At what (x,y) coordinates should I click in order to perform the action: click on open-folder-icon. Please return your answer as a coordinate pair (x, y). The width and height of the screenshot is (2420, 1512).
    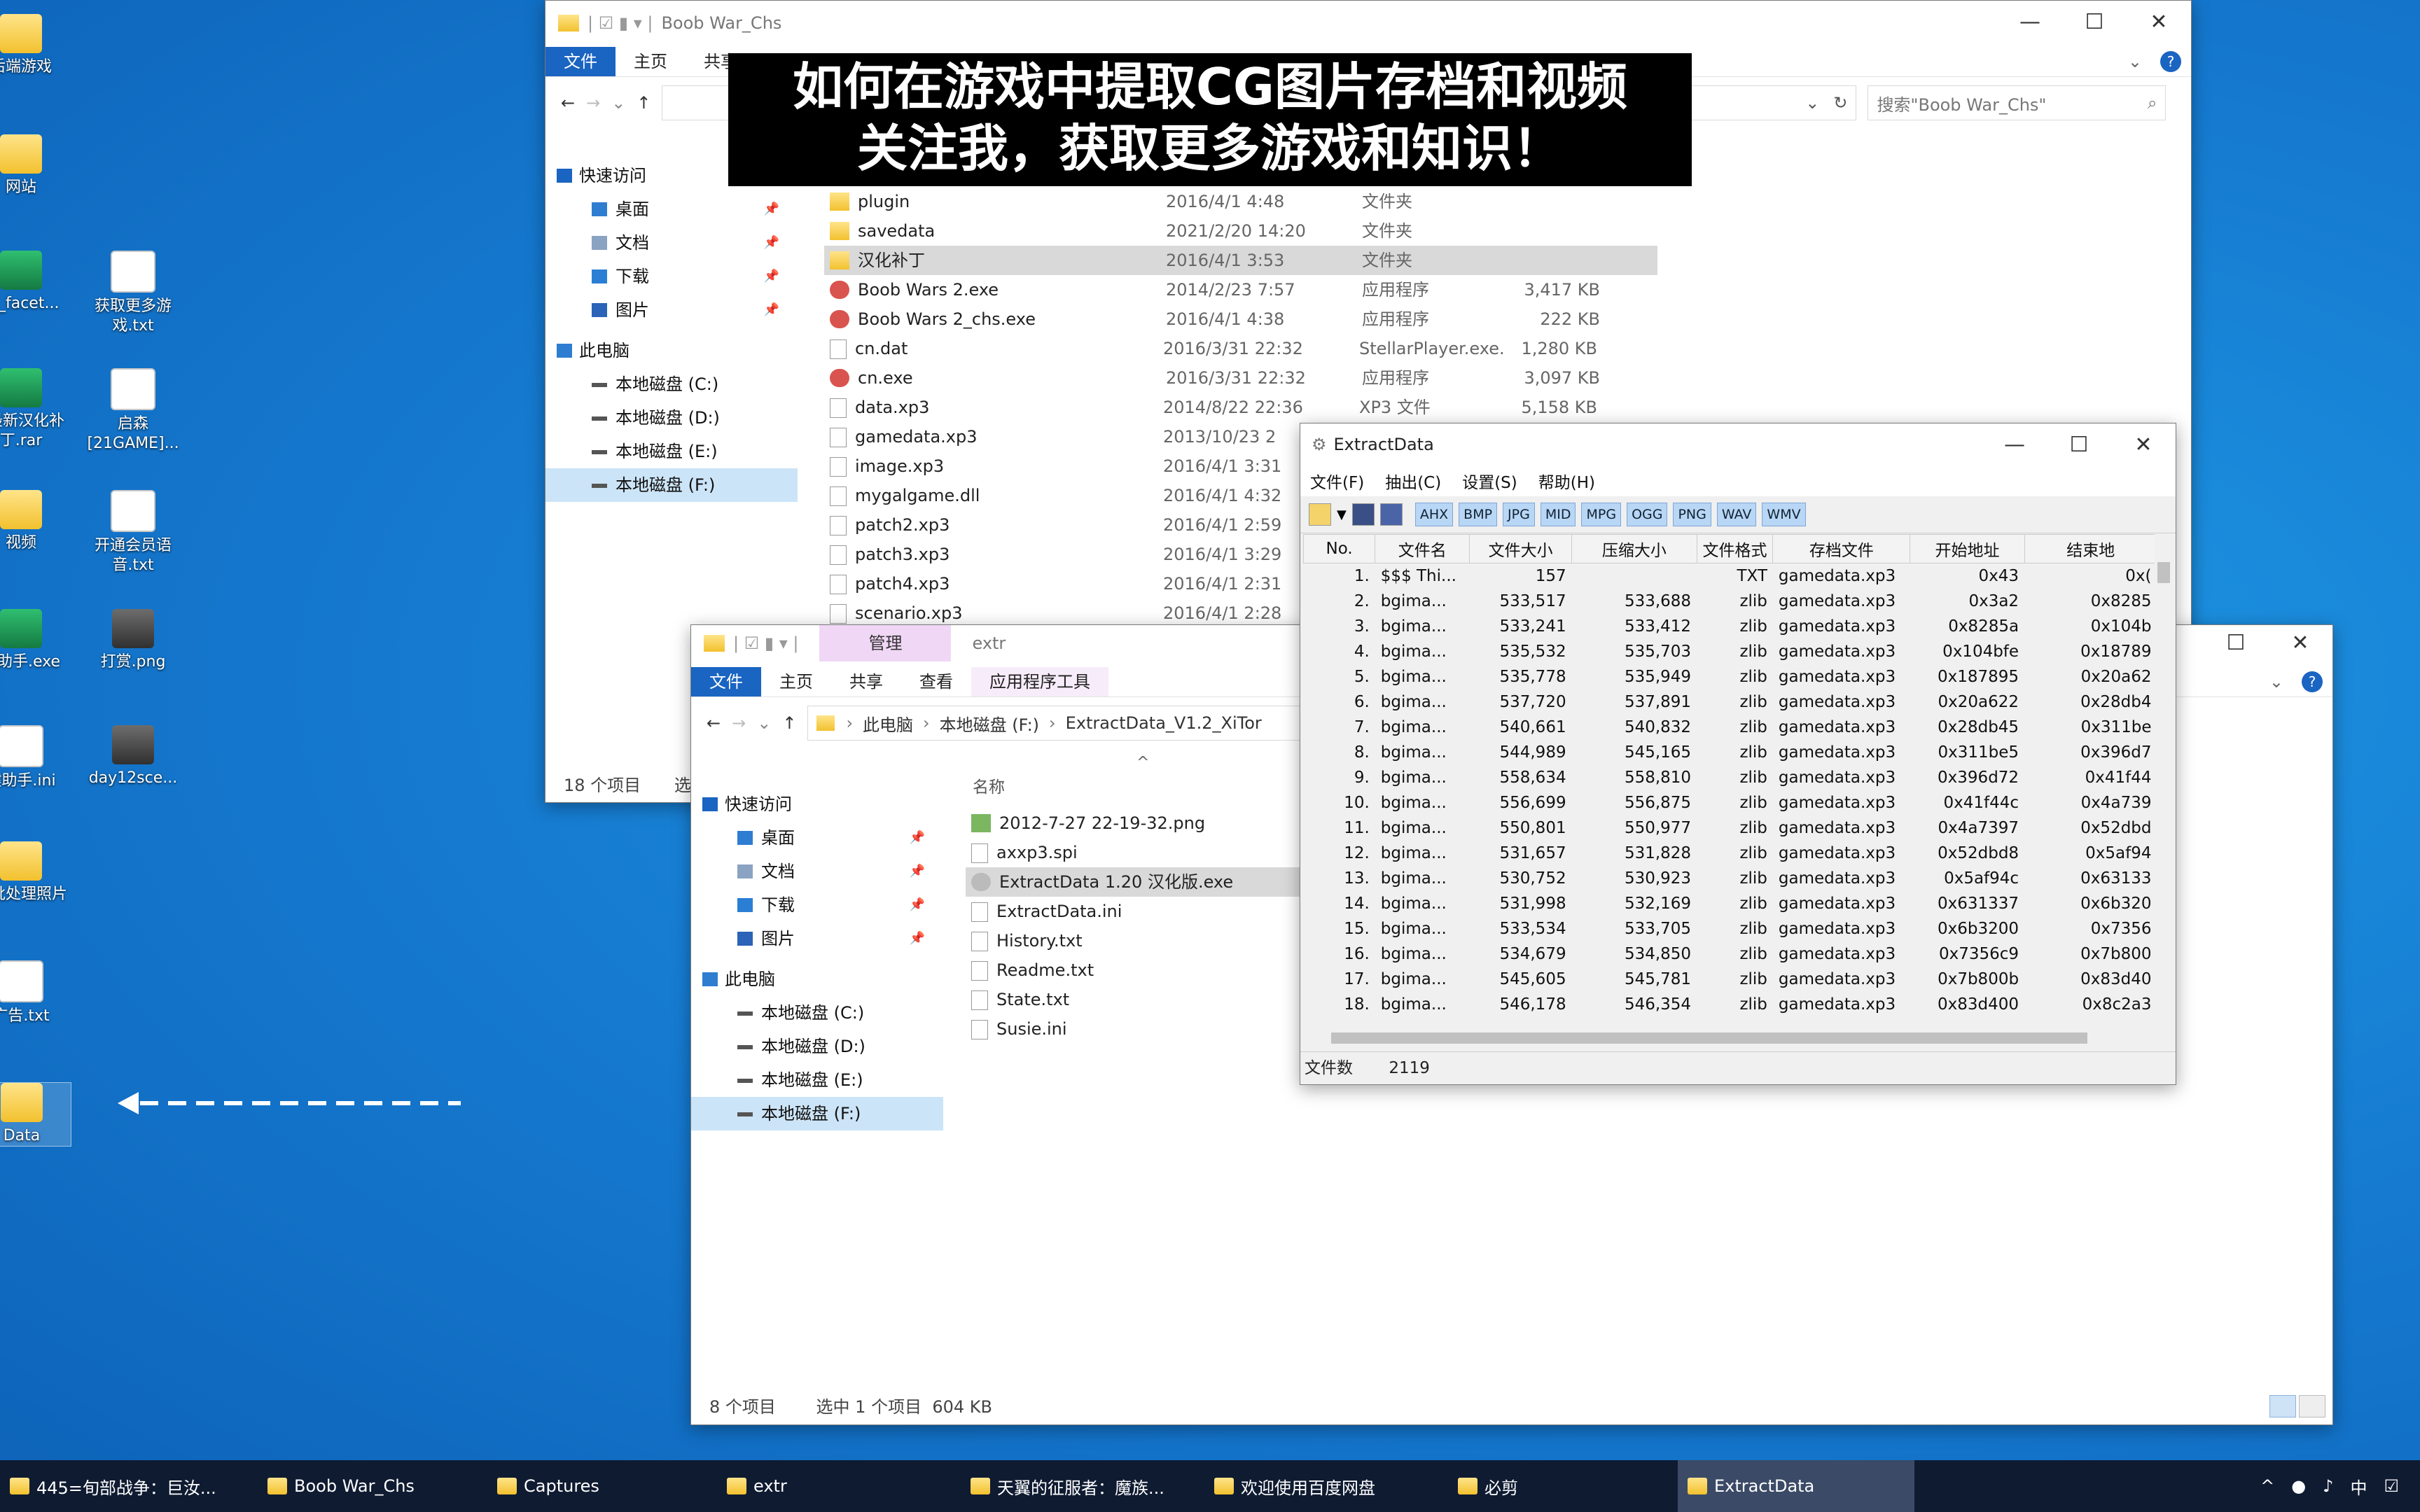
    Looking at the image, I should click on (1320, 514).